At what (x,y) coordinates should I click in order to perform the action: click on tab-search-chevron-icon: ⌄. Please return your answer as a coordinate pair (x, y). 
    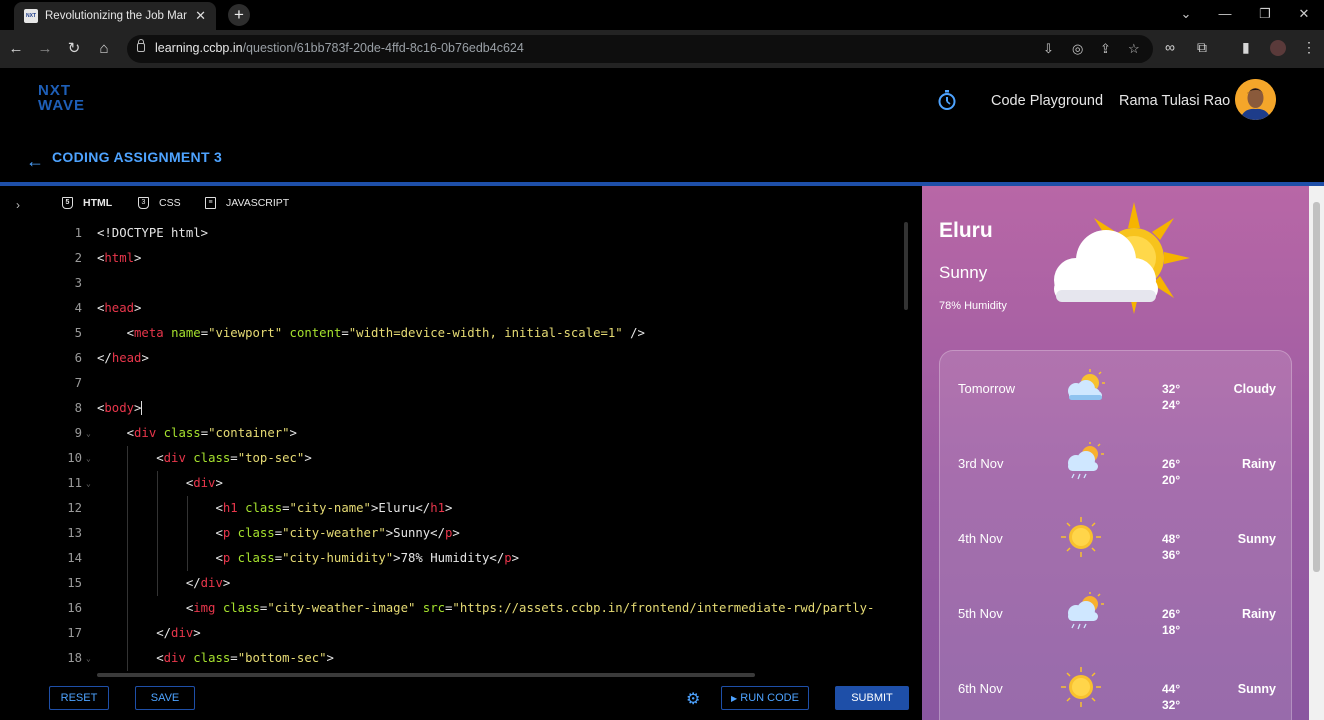
    Looking at the image, I should click on (1186, 14).